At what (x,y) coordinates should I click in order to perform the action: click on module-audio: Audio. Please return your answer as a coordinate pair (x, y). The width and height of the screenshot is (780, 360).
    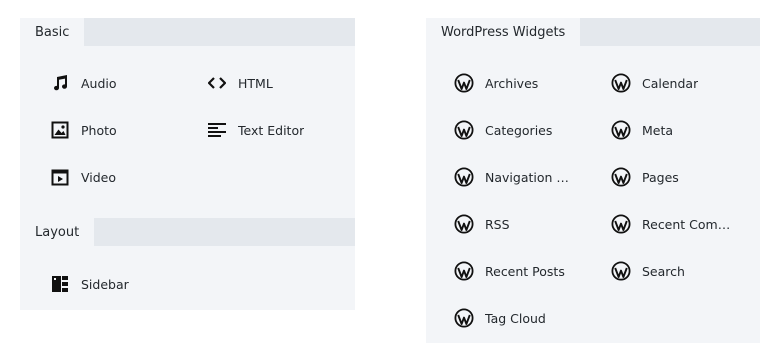
    Looking at the image, I should click on (83, 83).